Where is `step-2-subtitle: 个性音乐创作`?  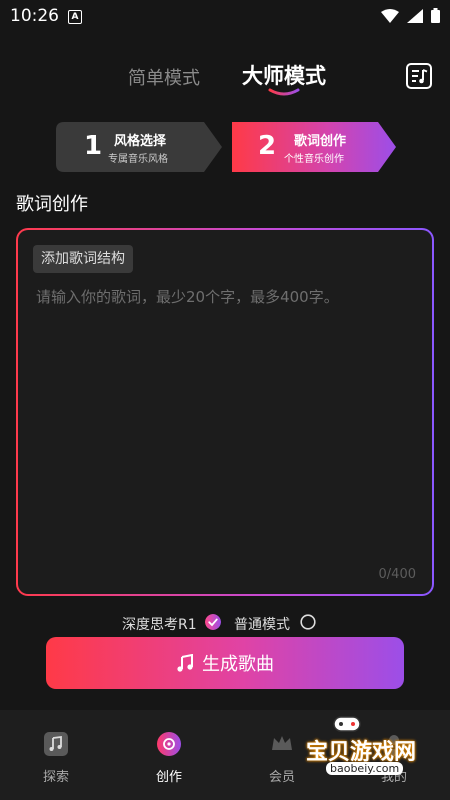
step-2-subtitle: 个性音乐创作 is located at coordinates (314, 159).